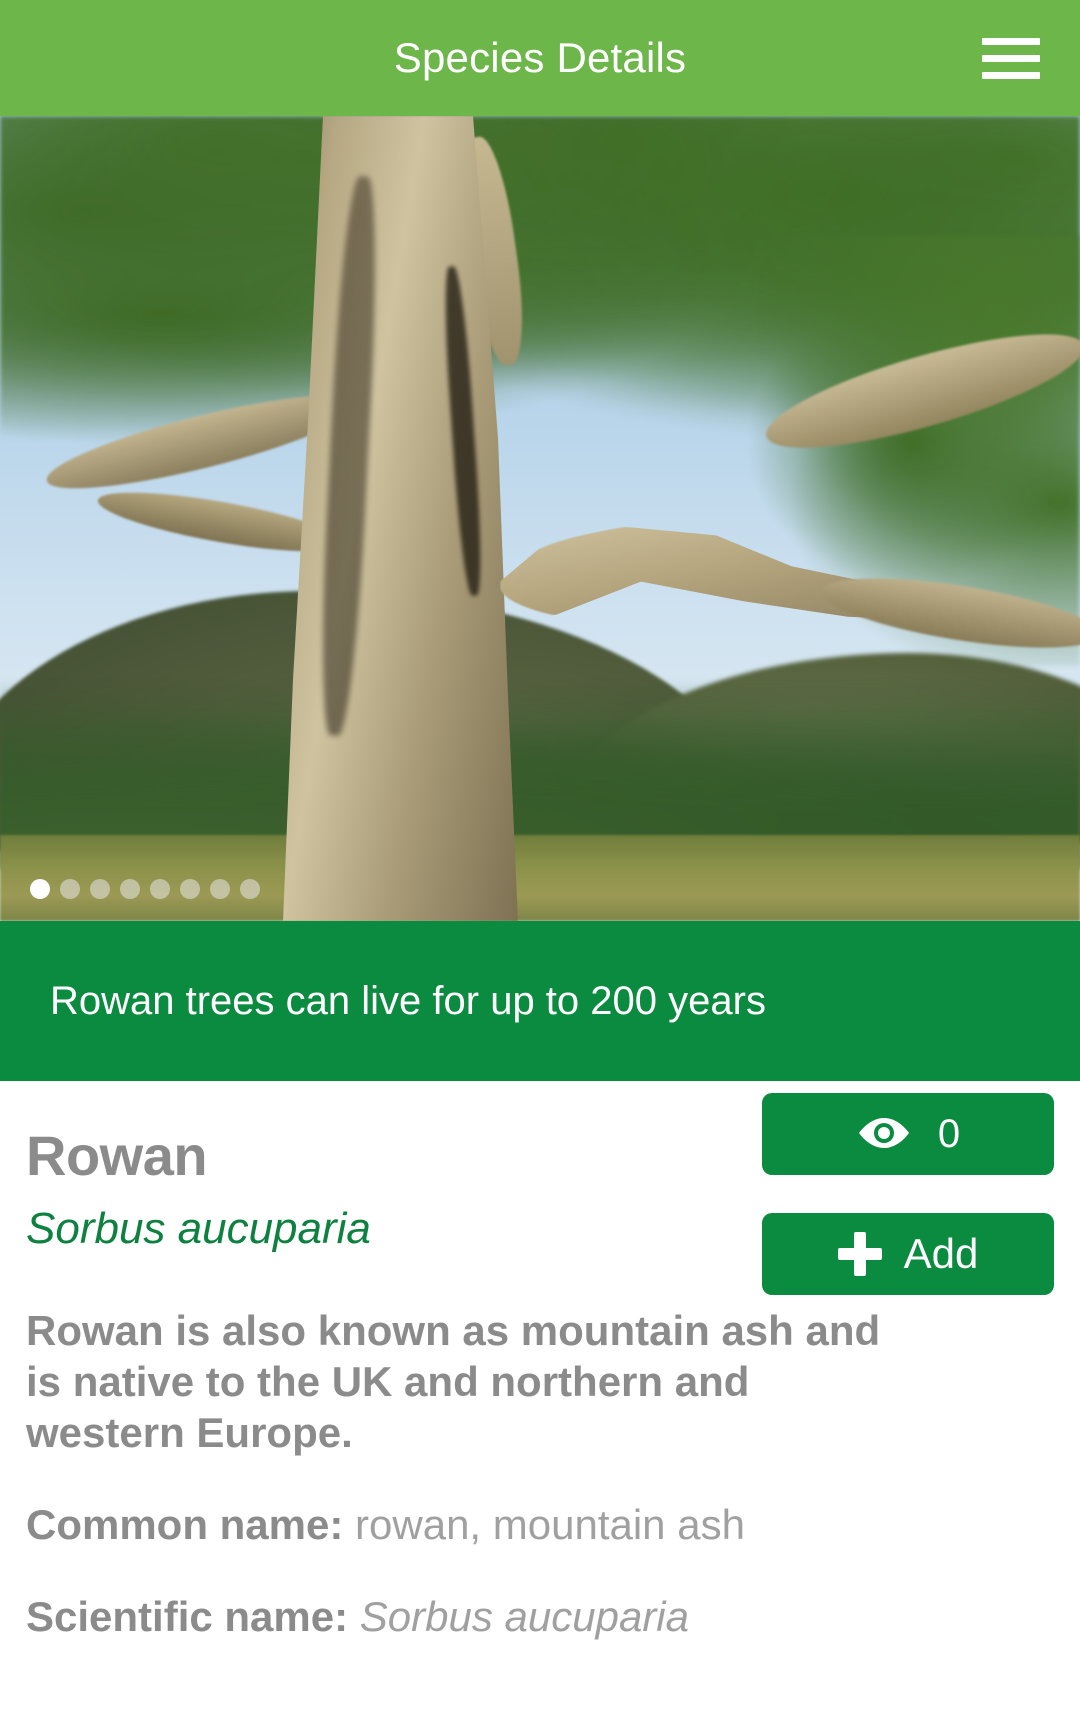  I want to click on detail-value-scientific-name: Sorbus aucuparia, so click(524, 1617).